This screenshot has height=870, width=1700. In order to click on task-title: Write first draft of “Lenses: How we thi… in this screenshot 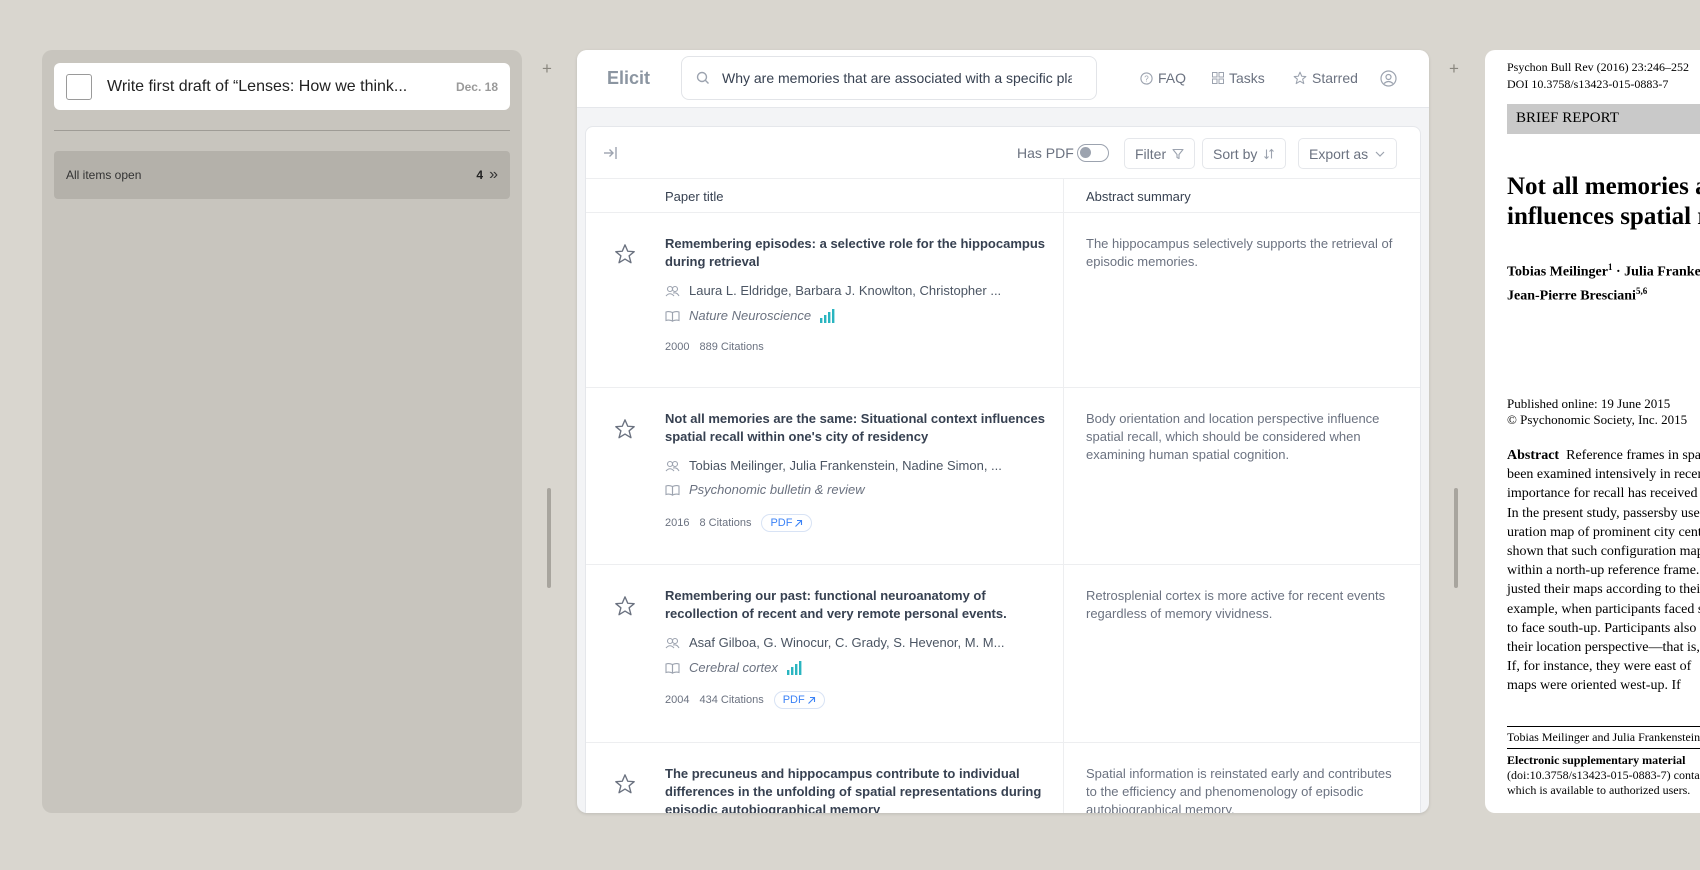, I will do `click(270, 87)`.